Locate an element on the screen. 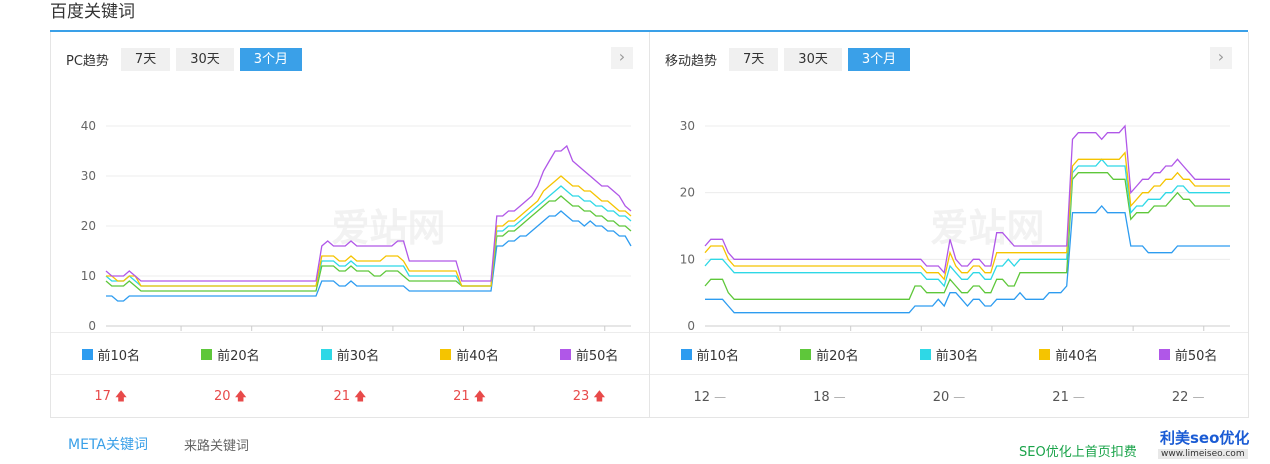  mobile-legend-top20: 前20名 is located at coordinates (829, 354).